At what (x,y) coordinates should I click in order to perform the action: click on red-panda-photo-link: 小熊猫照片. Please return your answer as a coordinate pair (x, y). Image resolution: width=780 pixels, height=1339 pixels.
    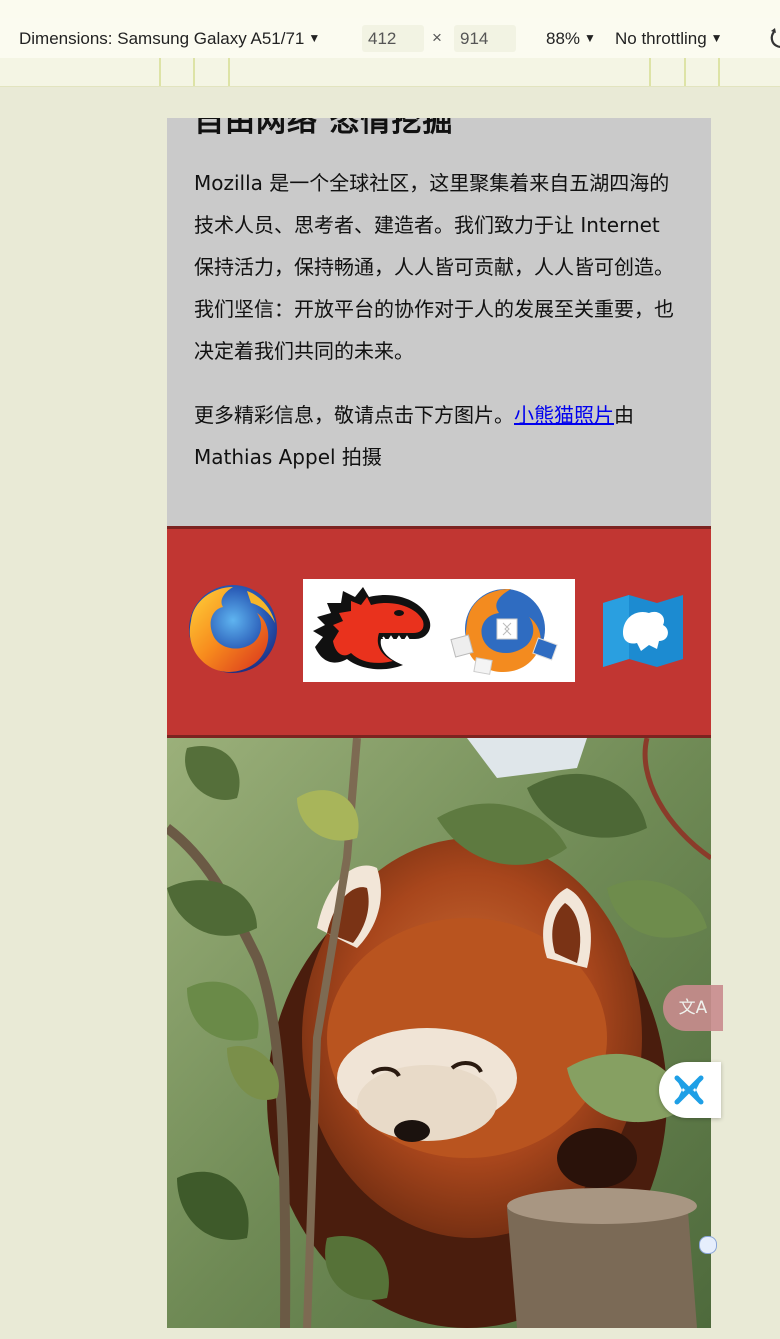
    Looking at the image, I should click on (564, 415).